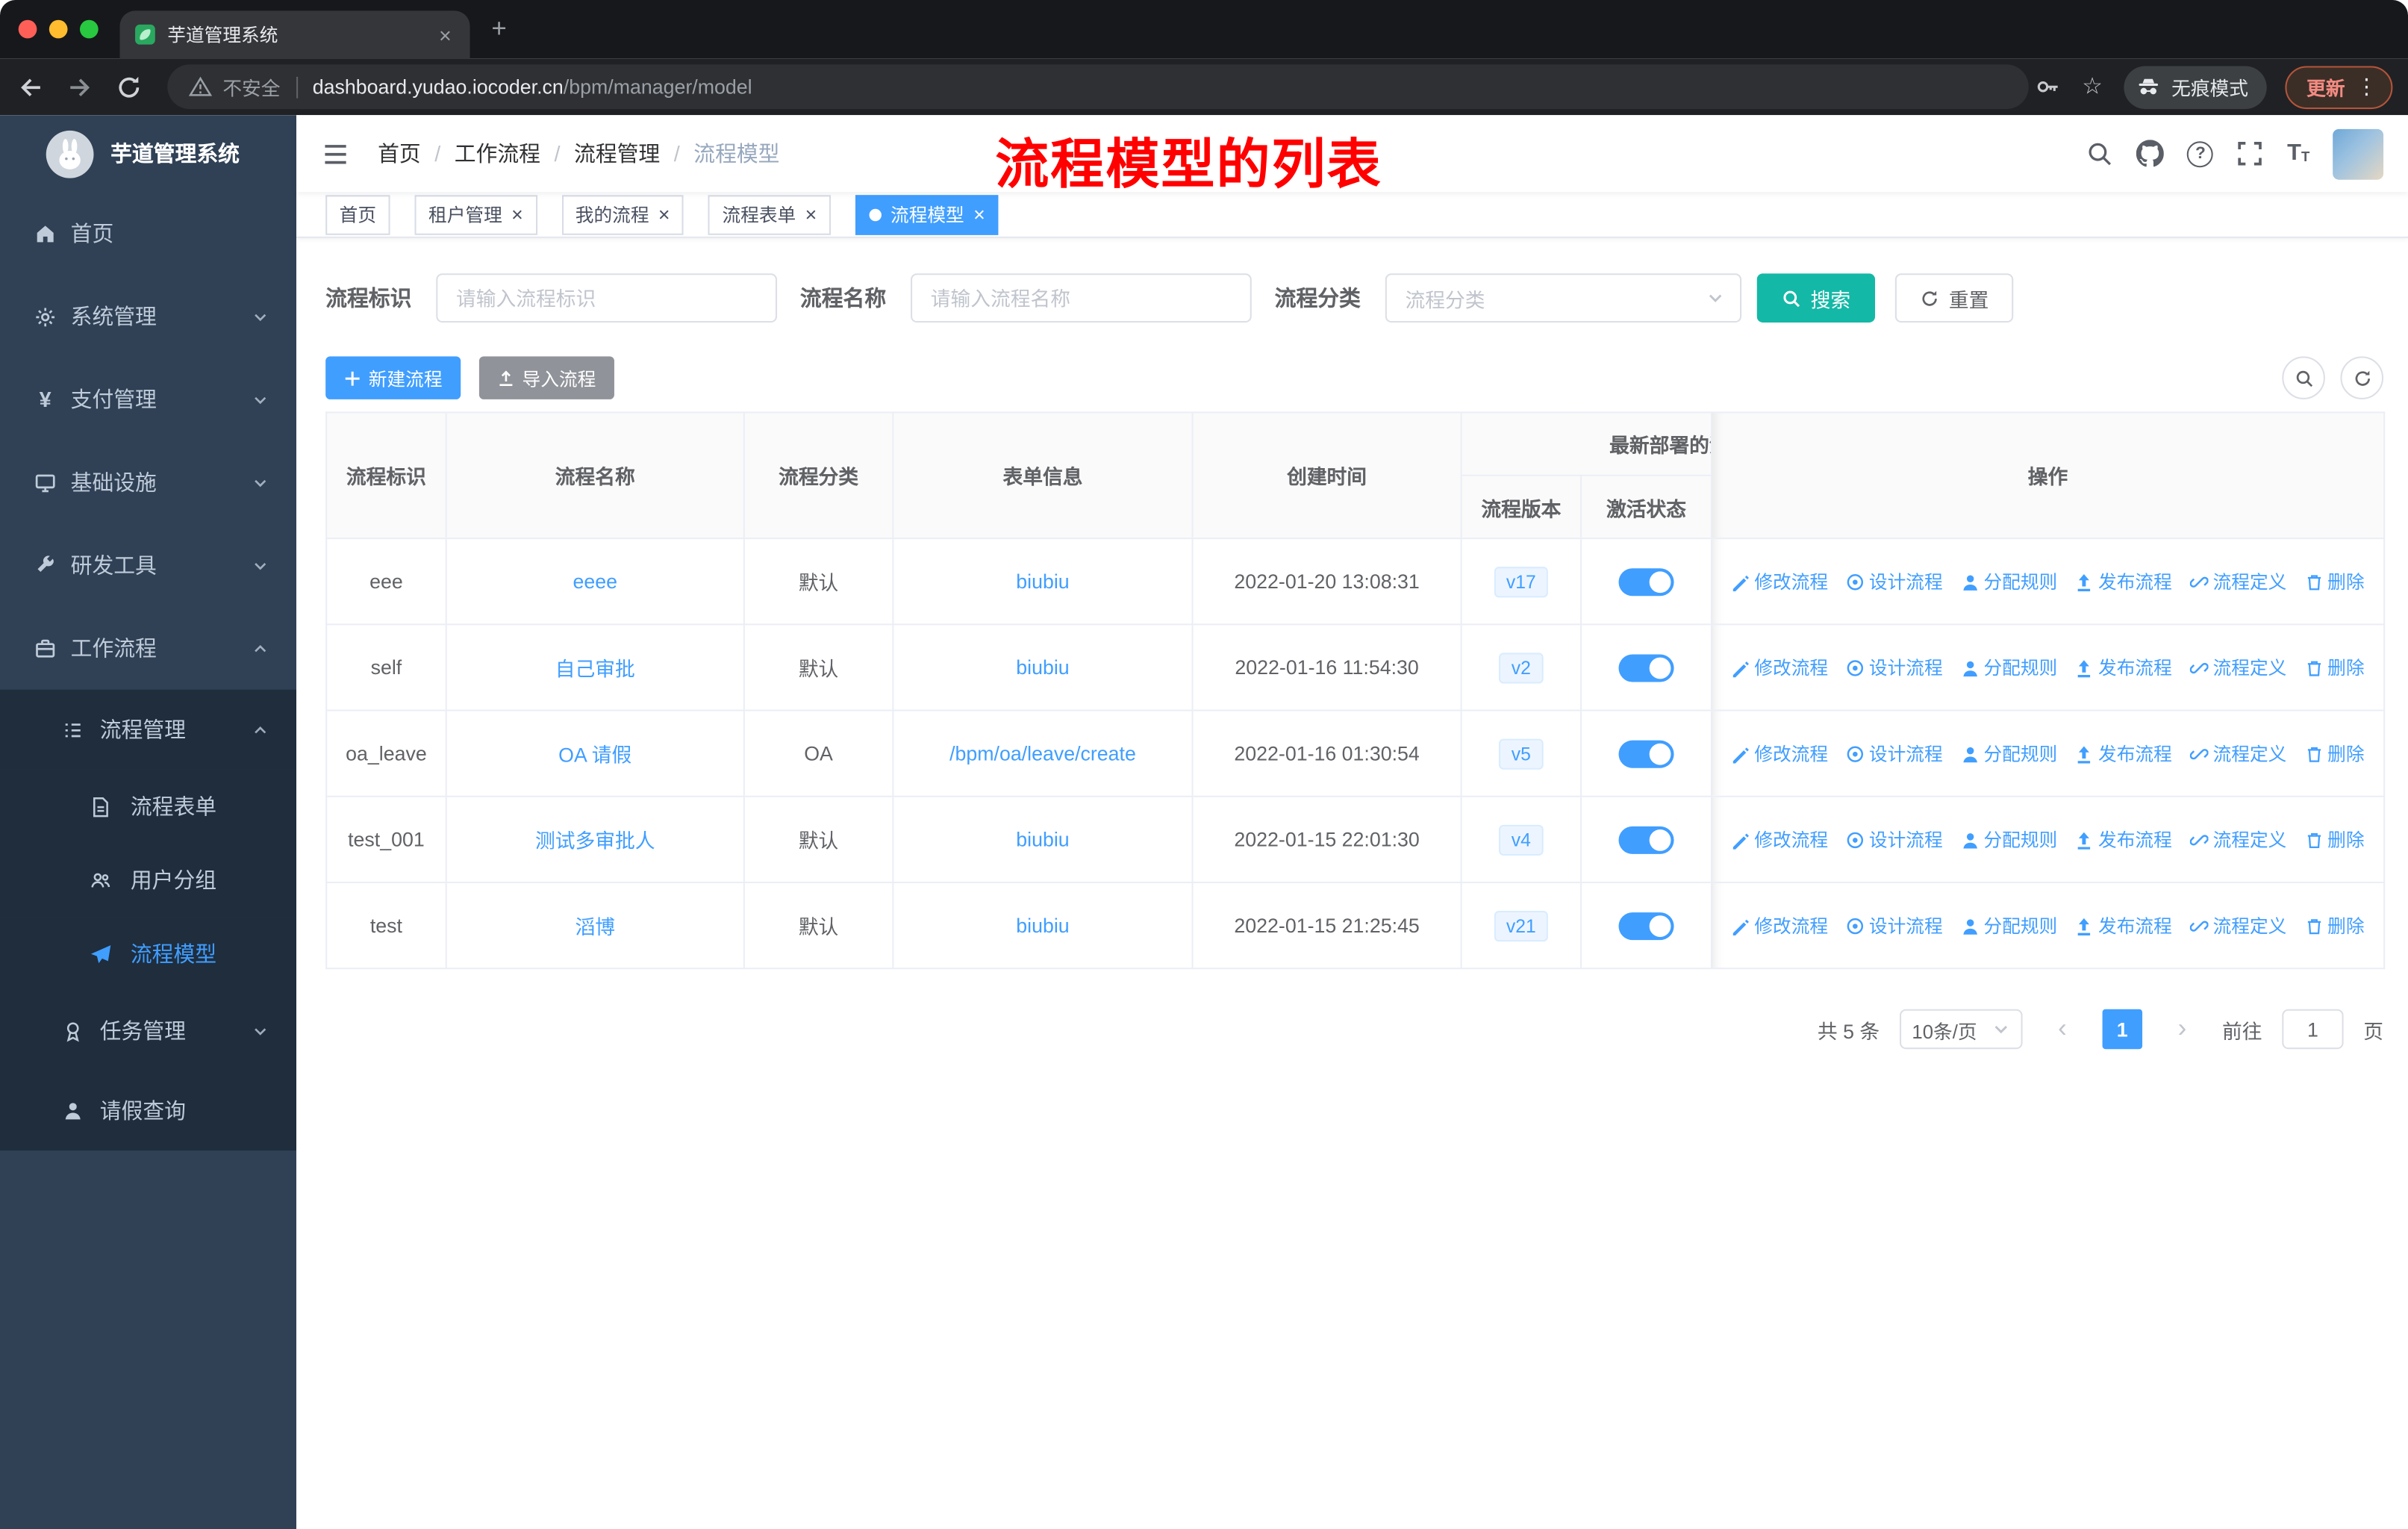 The height and width of the screenshot is (1529, 2408). What do you see at coordinates (622, 214) in the screenshot?
I see `tag-my-process: 我的流程 ×` at bounding box center [622, 214].